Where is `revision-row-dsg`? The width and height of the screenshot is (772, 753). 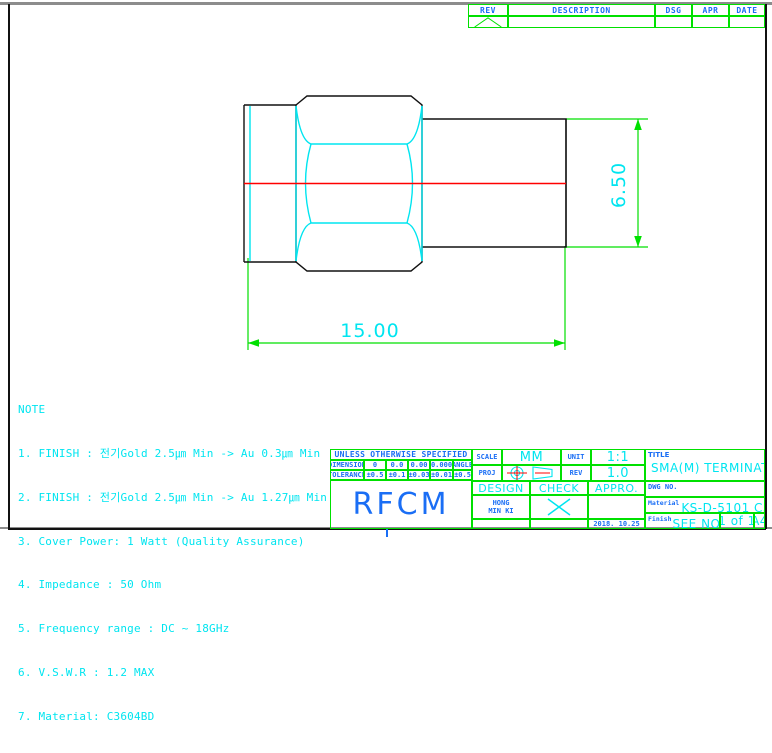
revision-row-dsg is located at coordinates (673, 22).